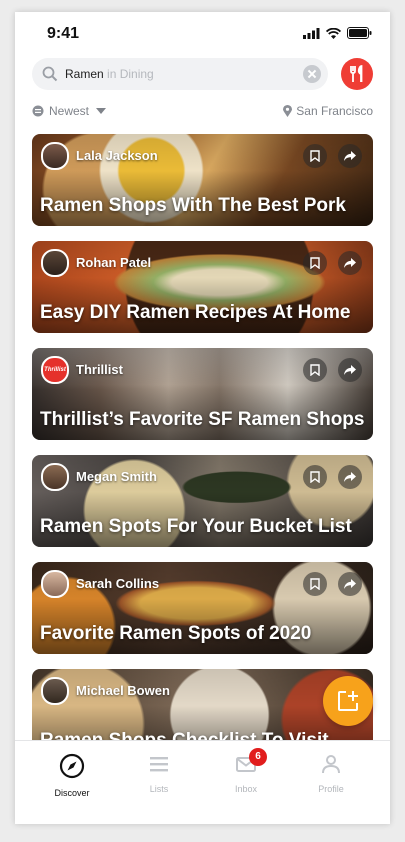 Image resolution: width=405 pixels, height=842 pixels. What do you see at coordinates (202, 34) in the screenshot?
I see `status-bar: 9:41` at bounding box center [202, 34].